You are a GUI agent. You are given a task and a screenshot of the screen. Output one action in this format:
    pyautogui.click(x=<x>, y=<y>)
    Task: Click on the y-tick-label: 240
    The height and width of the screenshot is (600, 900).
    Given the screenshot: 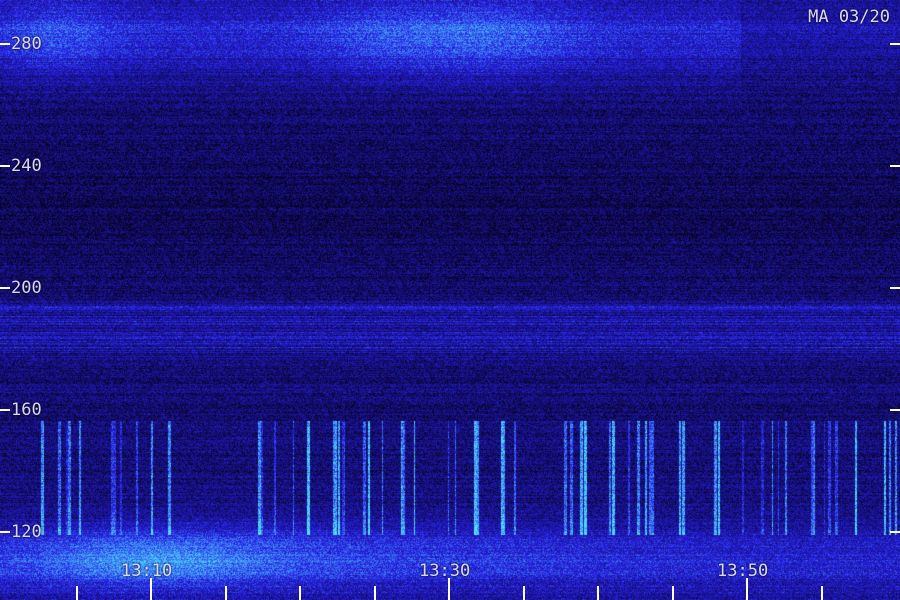 What is the action you would take?
    pyautogui.click(x=26, y=166)
    